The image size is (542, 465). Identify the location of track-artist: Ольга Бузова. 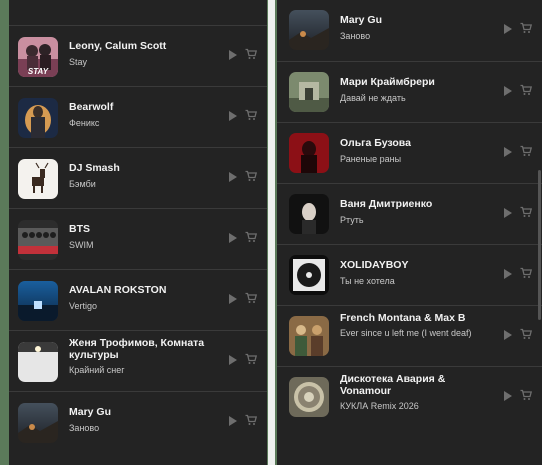
(375, 143).